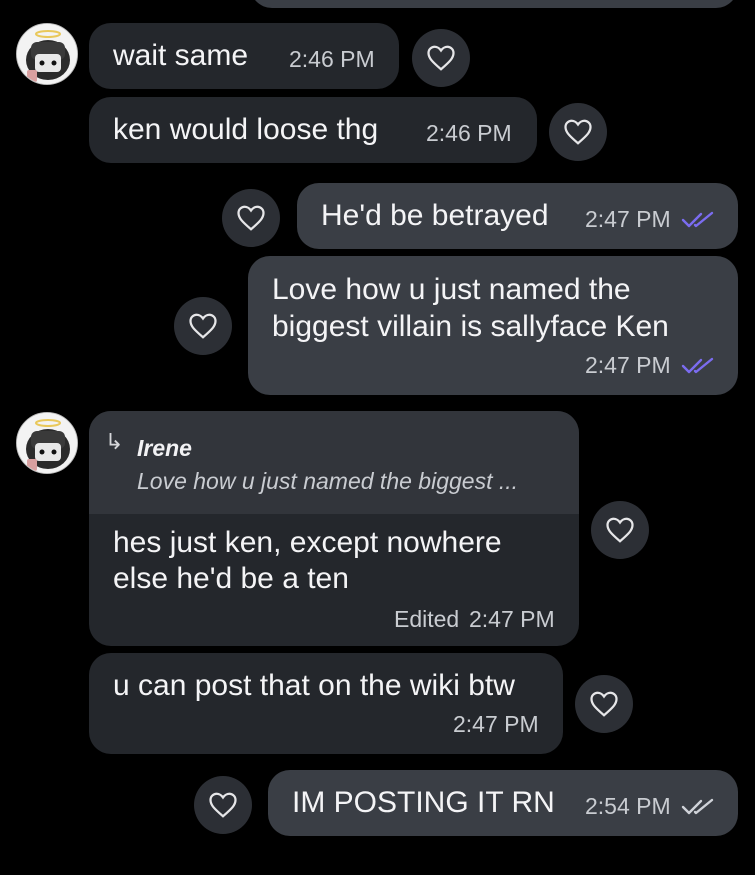  I want to click on sent-receipt, so click(698, 809).